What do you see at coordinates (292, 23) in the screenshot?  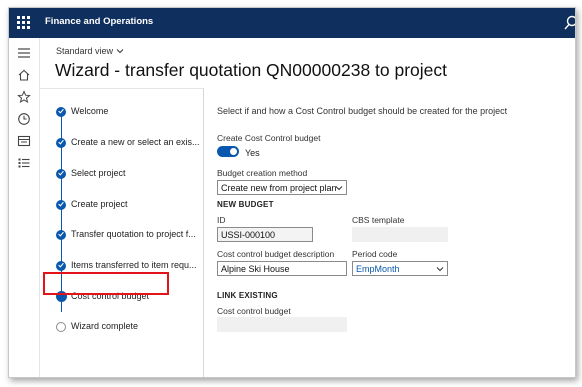 I see `top-bar: Finance and Operations` at bounding box center [292, 23].